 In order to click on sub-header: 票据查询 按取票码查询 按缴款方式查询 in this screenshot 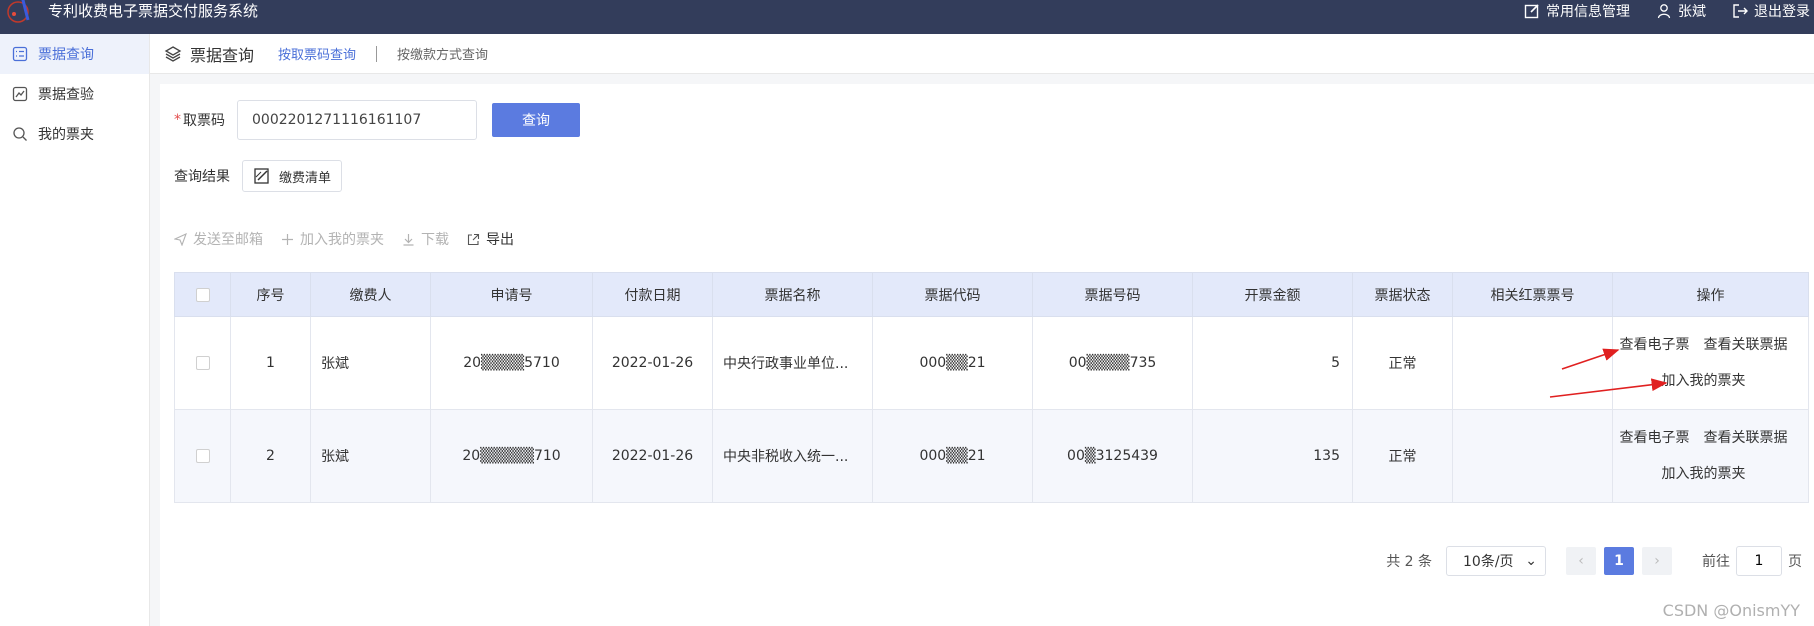, I will do `click(982, 54)`.